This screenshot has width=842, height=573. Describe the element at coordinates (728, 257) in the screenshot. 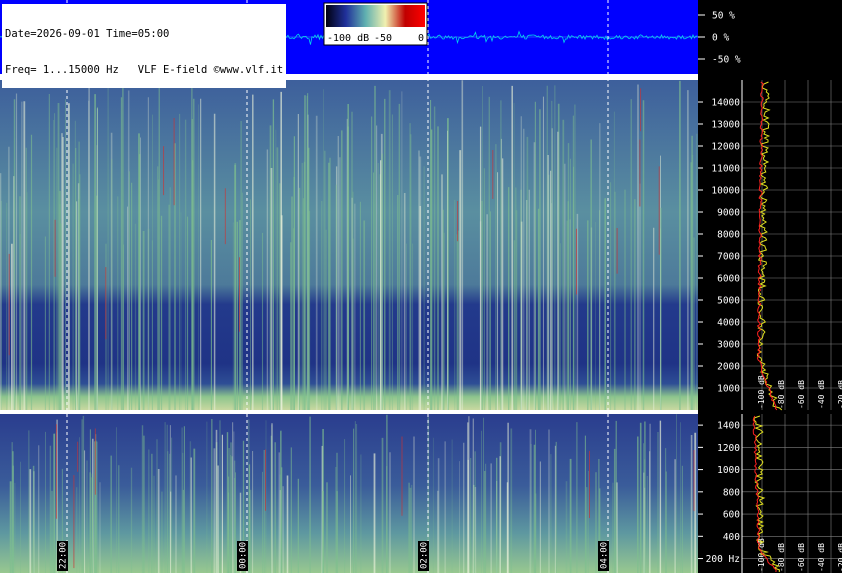

I see `y-tick-label: 7000` at that location.